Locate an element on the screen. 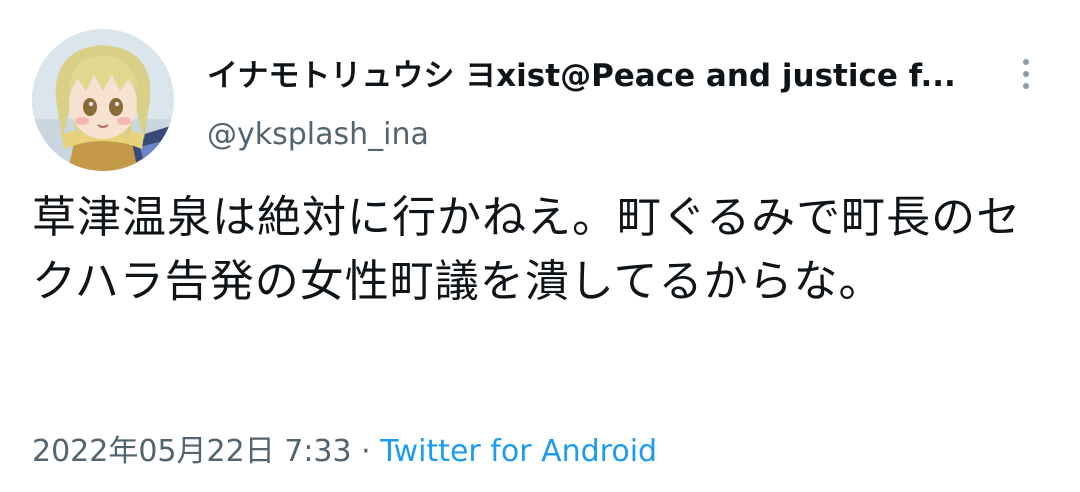 The image size is (1080, 492). tweet-timestamp: 2022年05月22日 7:33 is located at coordinates (192, 451).